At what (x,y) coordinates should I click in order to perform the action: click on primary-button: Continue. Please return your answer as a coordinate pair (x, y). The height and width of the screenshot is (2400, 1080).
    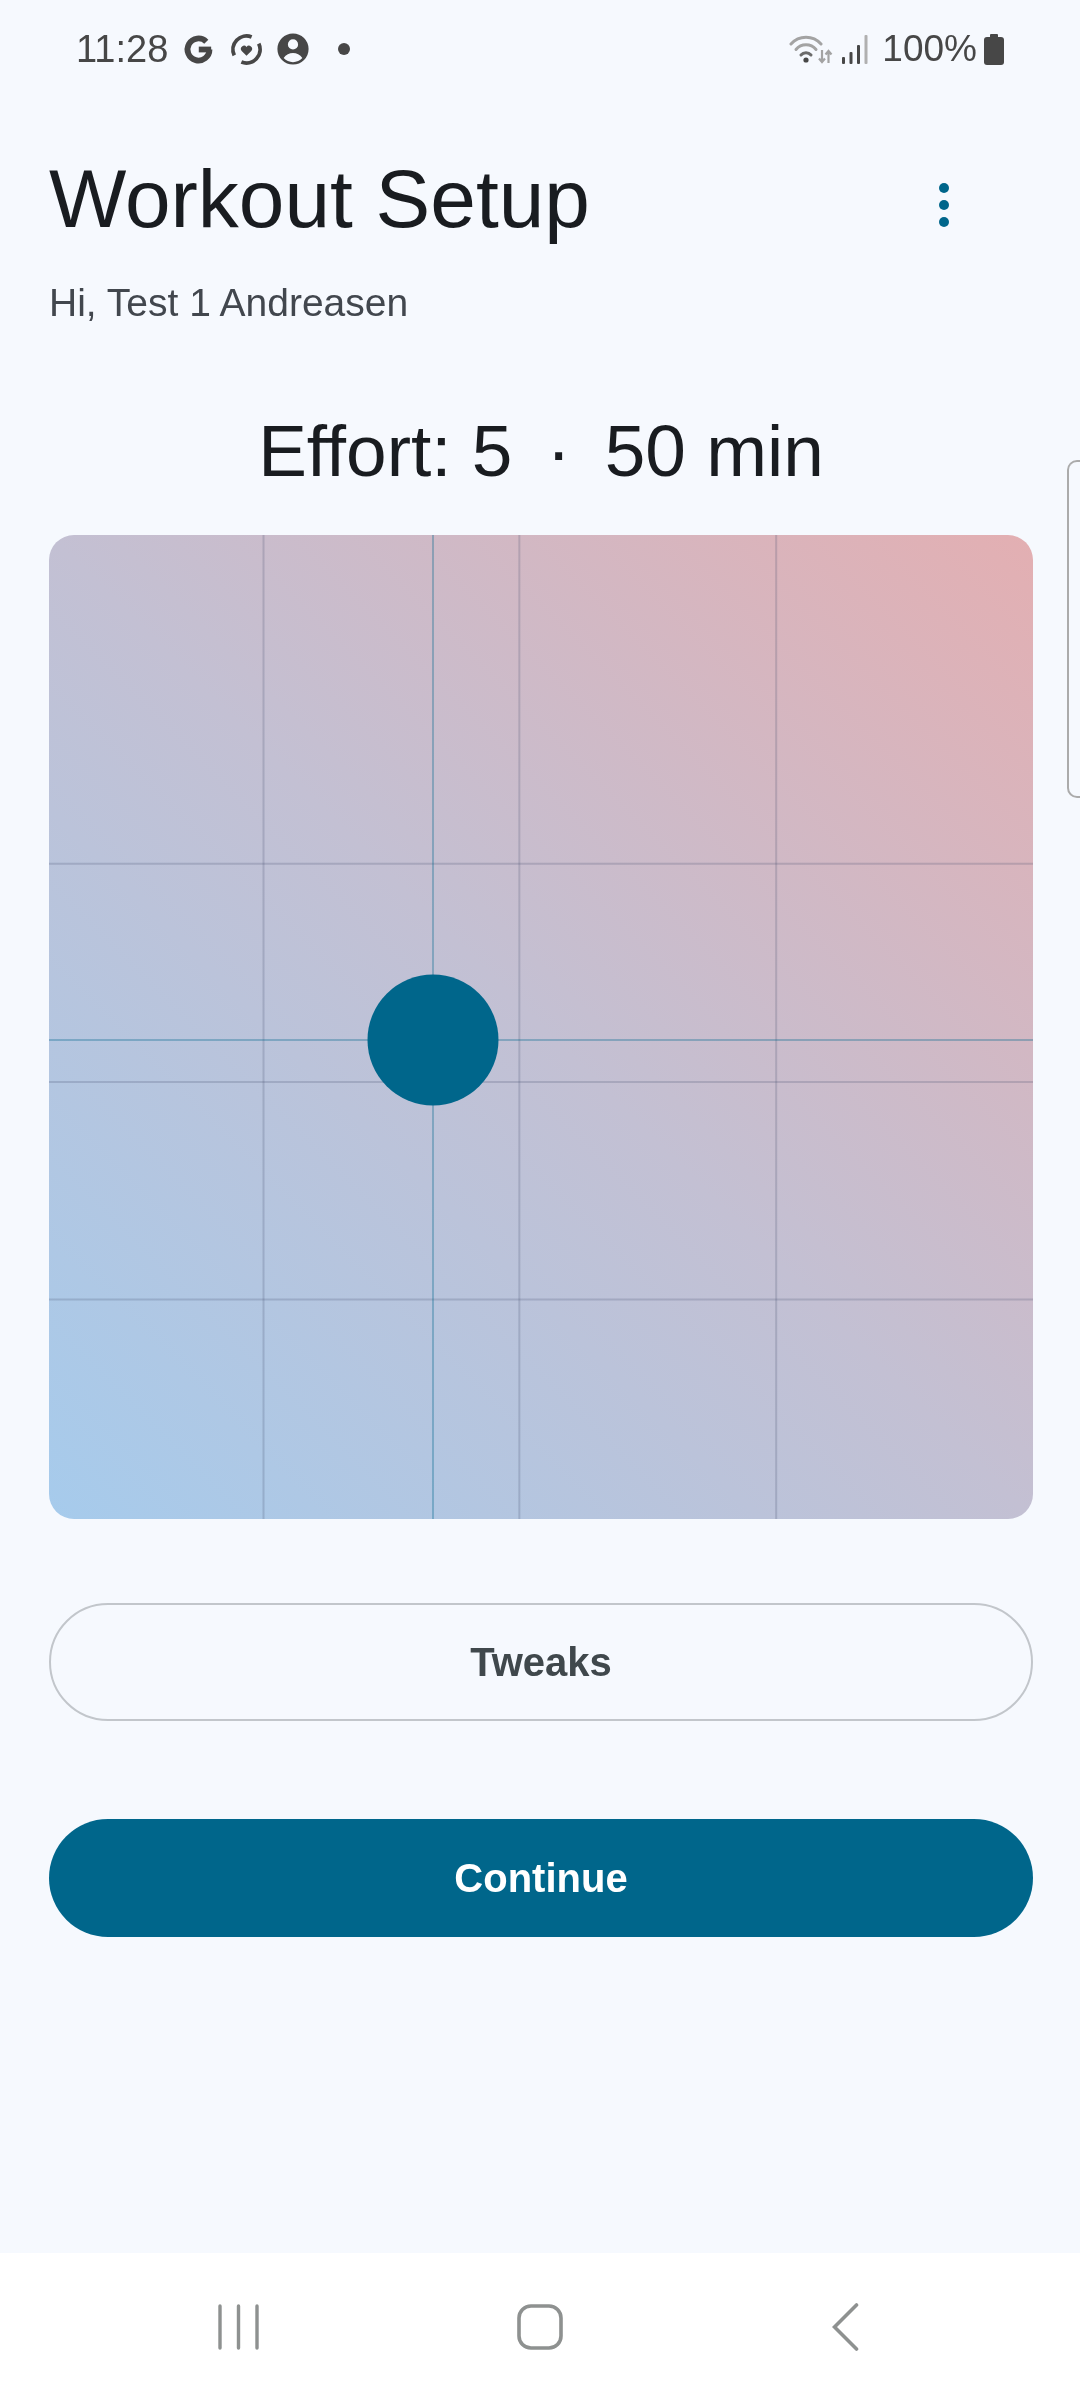
    Looking at the image, I should click on (541, 1878).